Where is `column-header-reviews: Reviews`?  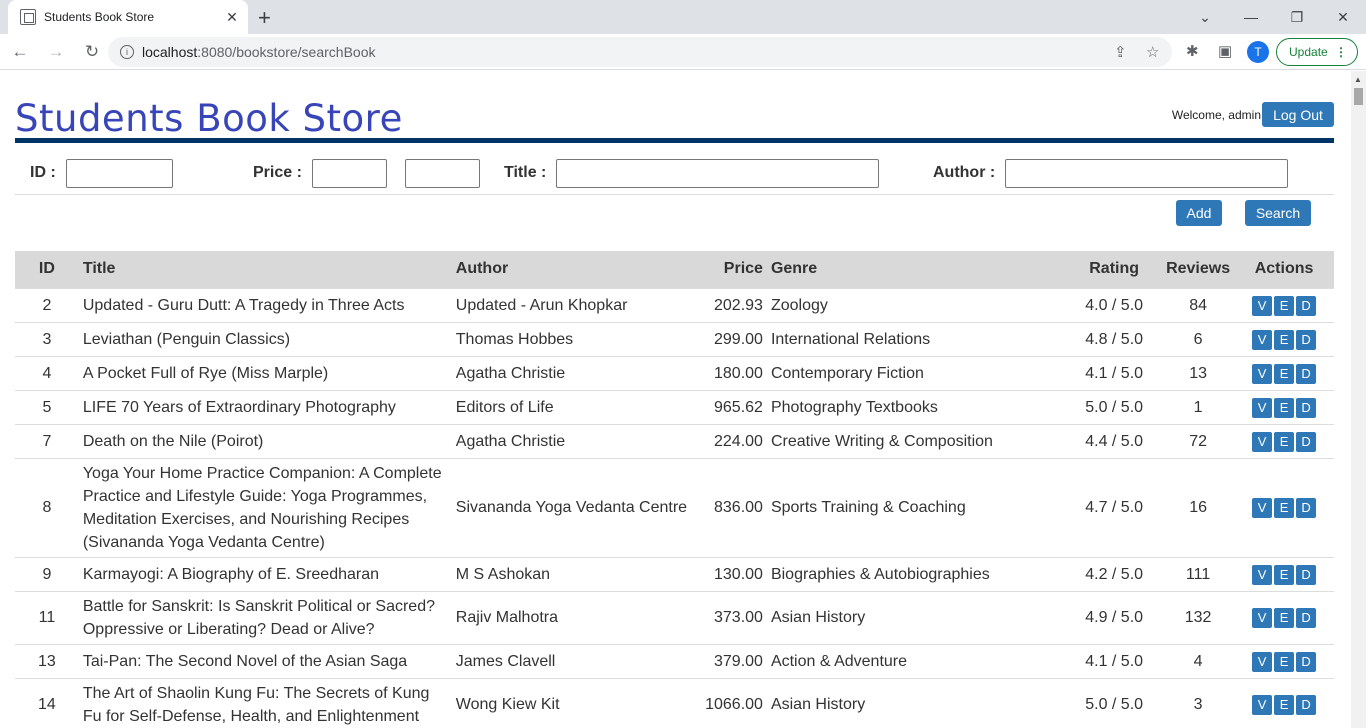 column-header-reviews: Reviews is located at coordinates (1198, 269).